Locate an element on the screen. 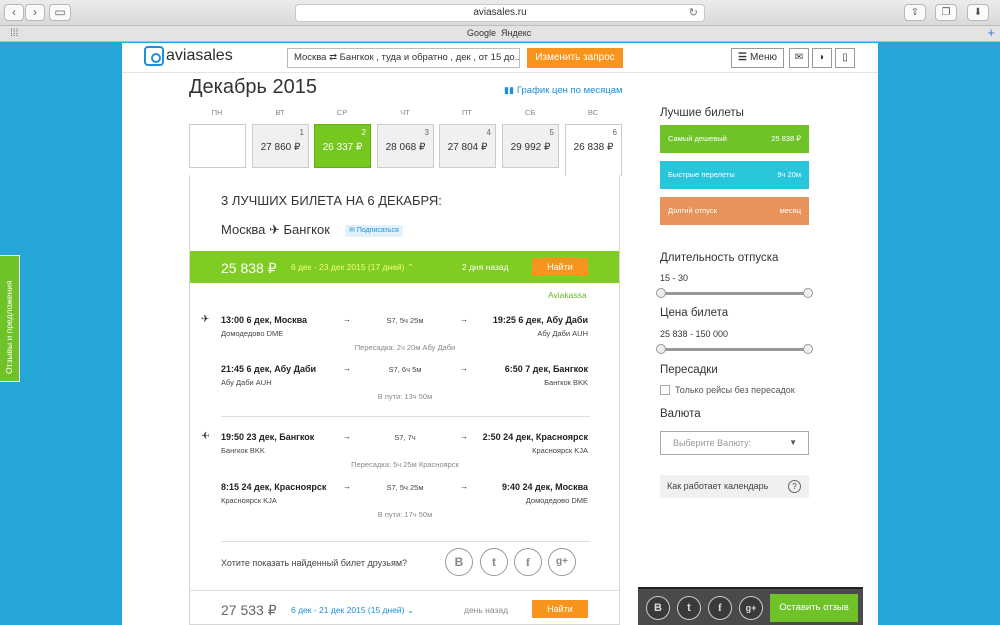  transfers-title: Пересадки is located at coordinates (689, 370).